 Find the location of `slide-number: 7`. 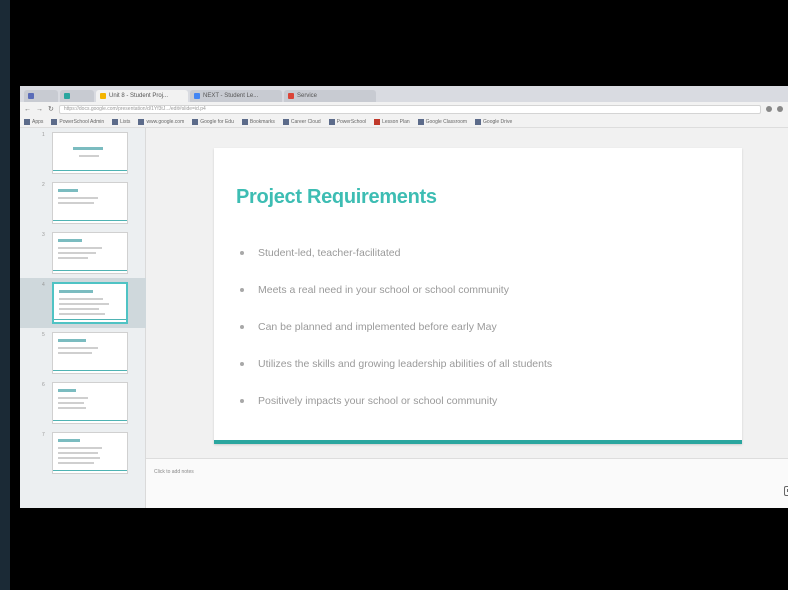

slide-number: 7 is located at coordinates (43, 435).